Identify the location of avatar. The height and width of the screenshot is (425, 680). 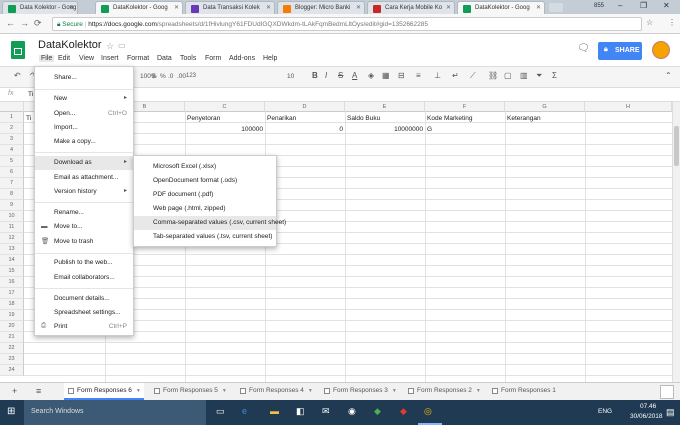
(661, 50).